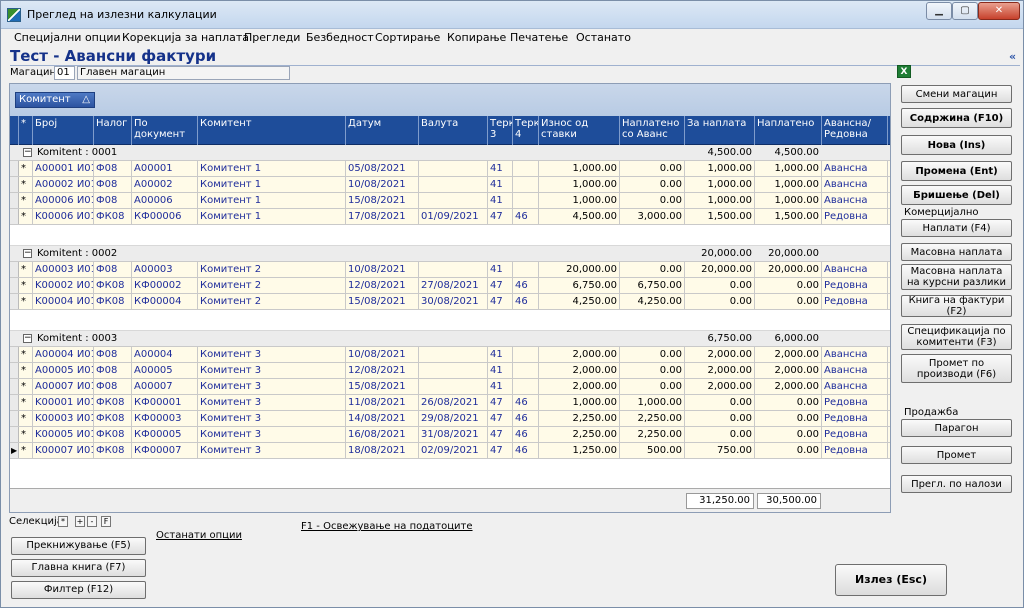 The height and width of the screenshot is (608, 1024). I want to click on mass-payment-button: Масовна наплата, so click(956, 252).